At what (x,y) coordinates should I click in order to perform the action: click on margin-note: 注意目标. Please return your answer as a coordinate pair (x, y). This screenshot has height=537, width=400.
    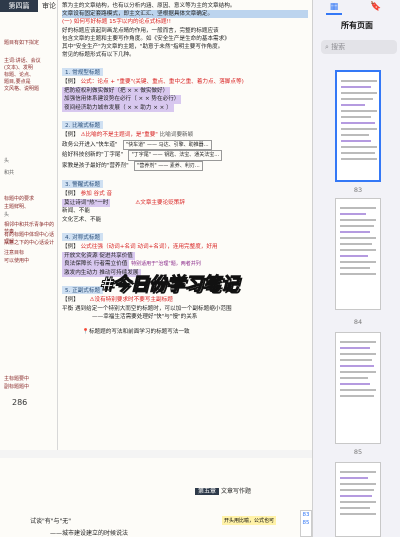
    Looking at the image, I should click on (14, 253).